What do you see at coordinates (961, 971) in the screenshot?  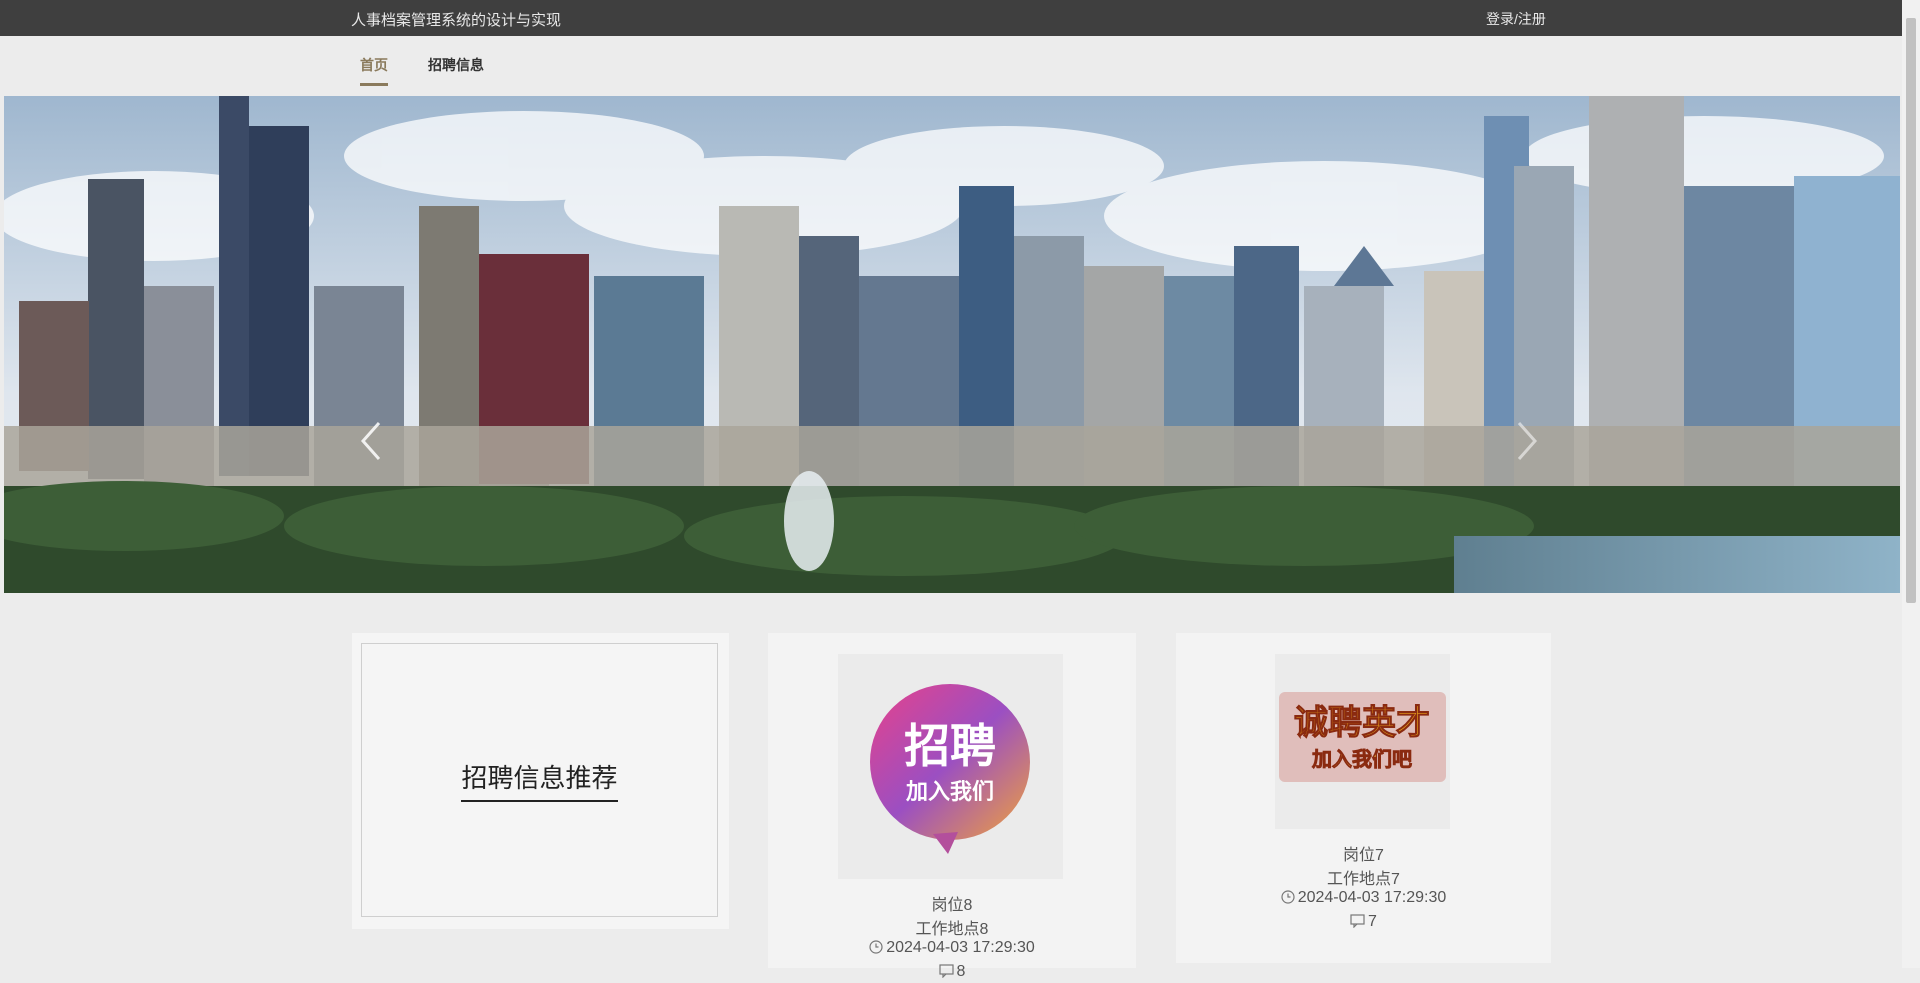 I see `job-count: 8` at bounding box center [961, 971].